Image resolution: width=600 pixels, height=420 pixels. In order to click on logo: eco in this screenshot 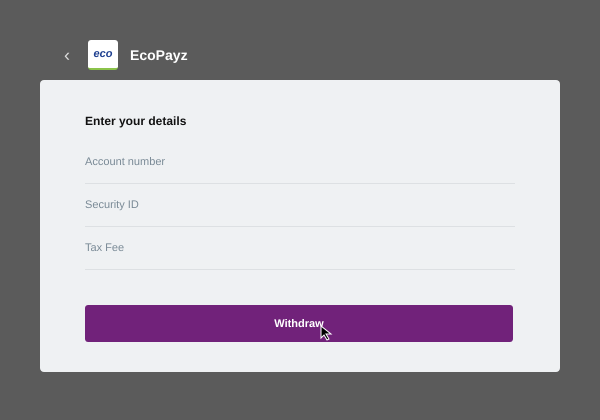, I will do `click(103, 55)`.